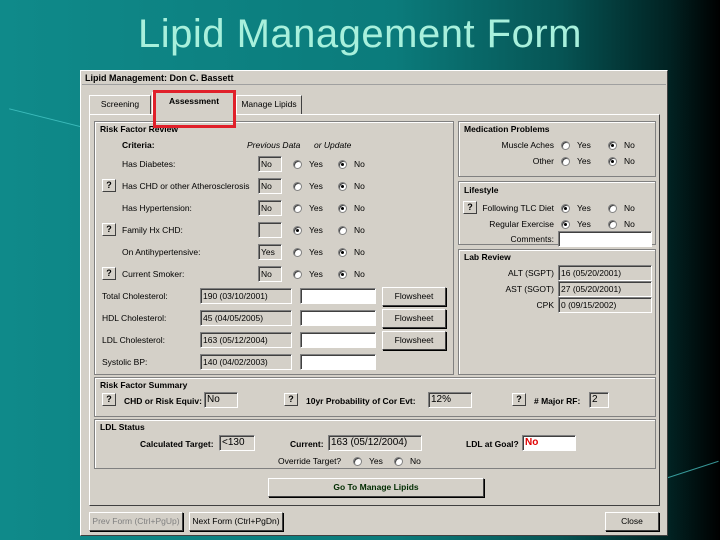 This screenshot has height=540, width=720. What do you see at coordinates (361, 401) in the screenshot?
I see `ten-yr-probability-label: 10yr Probability of Cor Evt:` at bounding box center [361, 401].